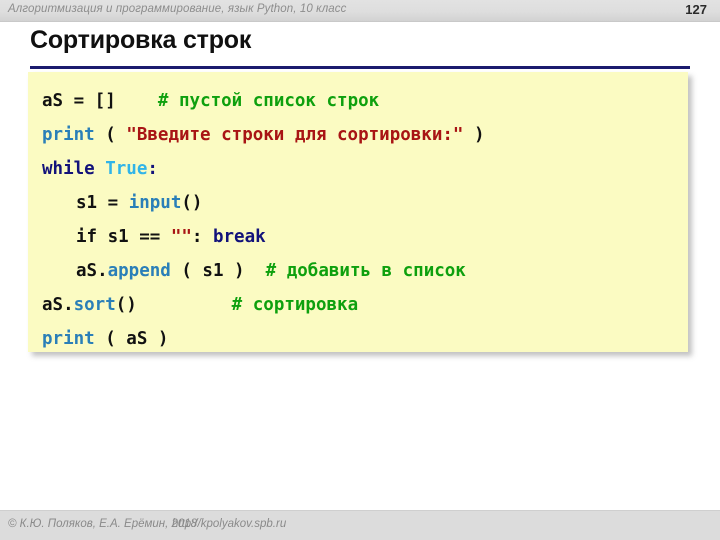 The height and width of the screenshot is (540, 720). I want to click on code-token-builtin: sort, so click(94, 305).